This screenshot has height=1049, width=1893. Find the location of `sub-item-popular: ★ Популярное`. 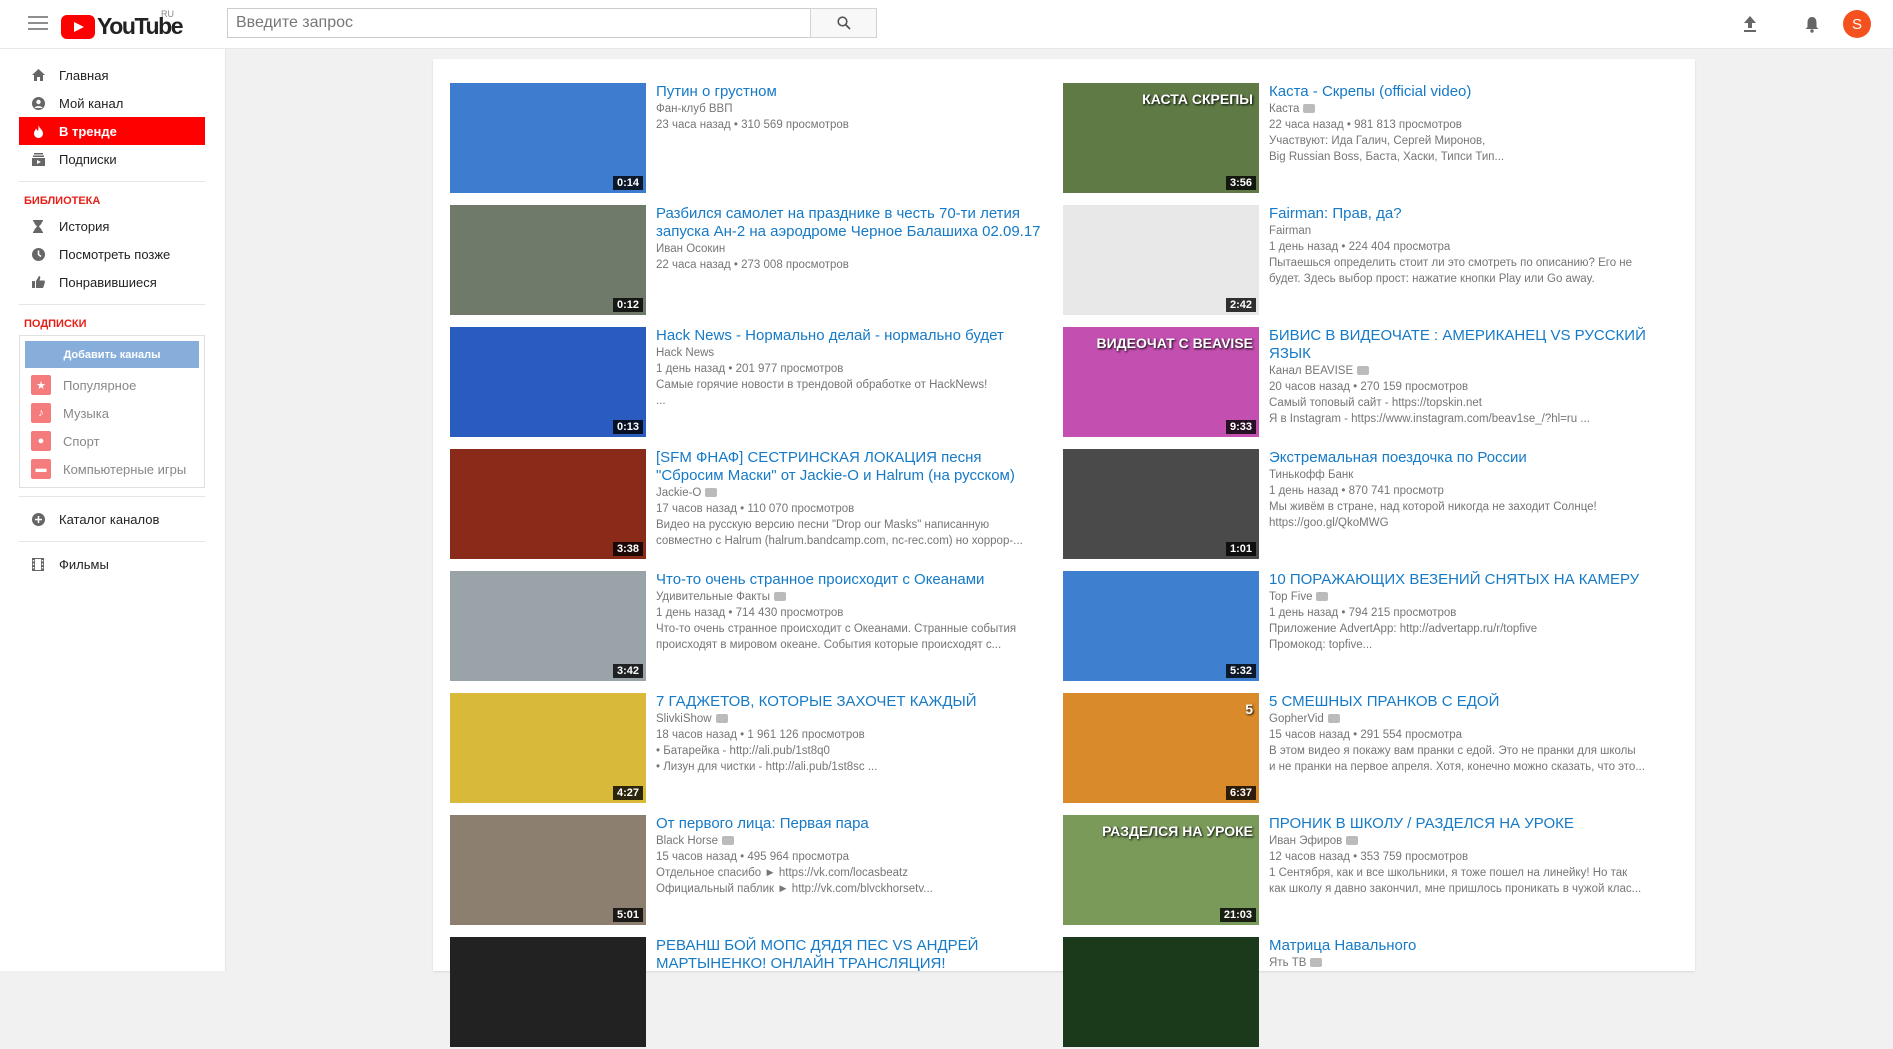

sub-item-popular: ★ Популярное is located at coordinates (112, 385).